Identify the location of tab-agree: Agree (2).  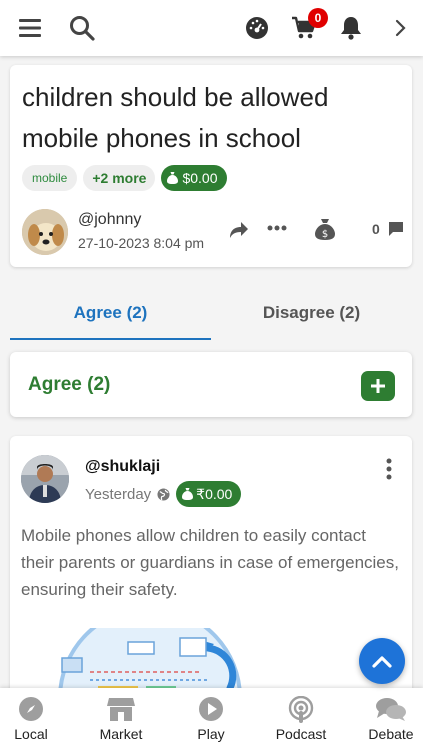
(110, 318).